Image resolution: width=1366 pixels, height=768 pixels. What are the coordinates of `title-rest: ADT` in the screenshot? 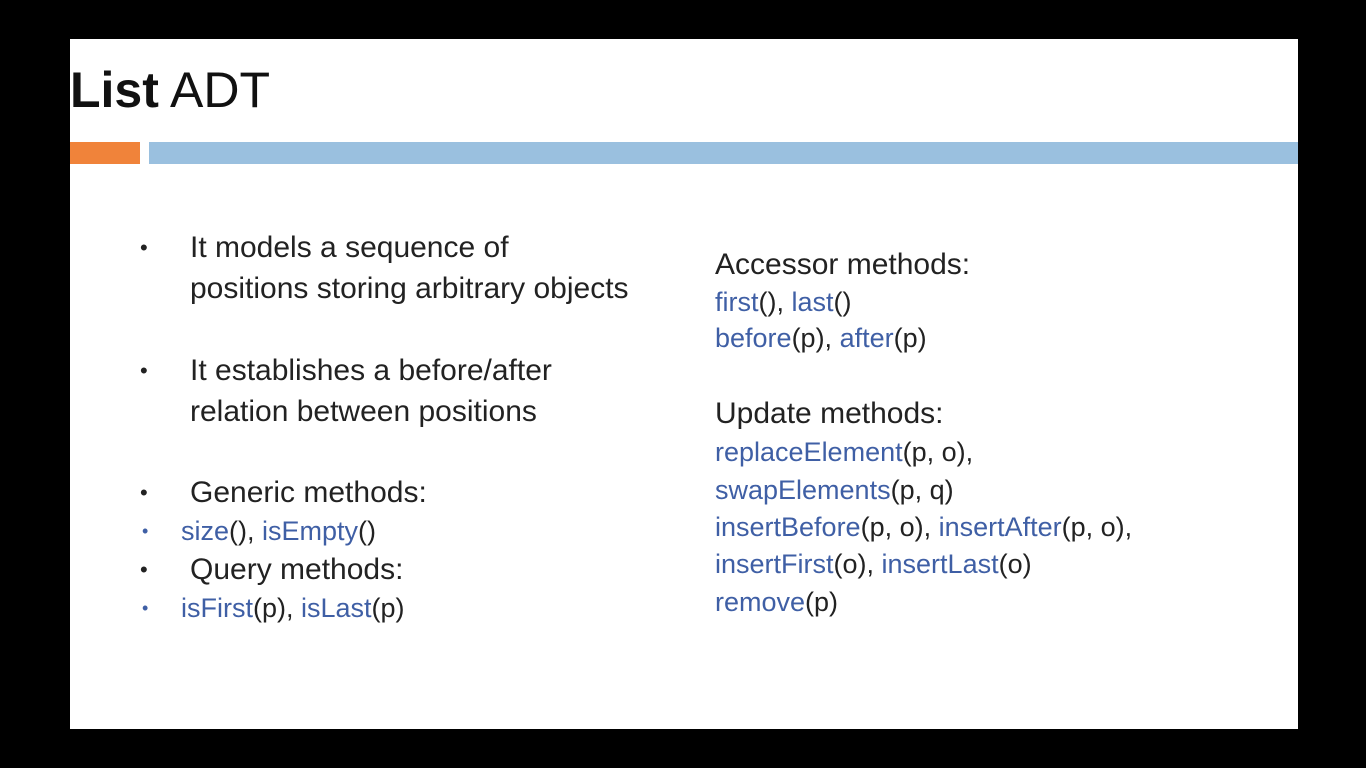 It's located at (214, 90).